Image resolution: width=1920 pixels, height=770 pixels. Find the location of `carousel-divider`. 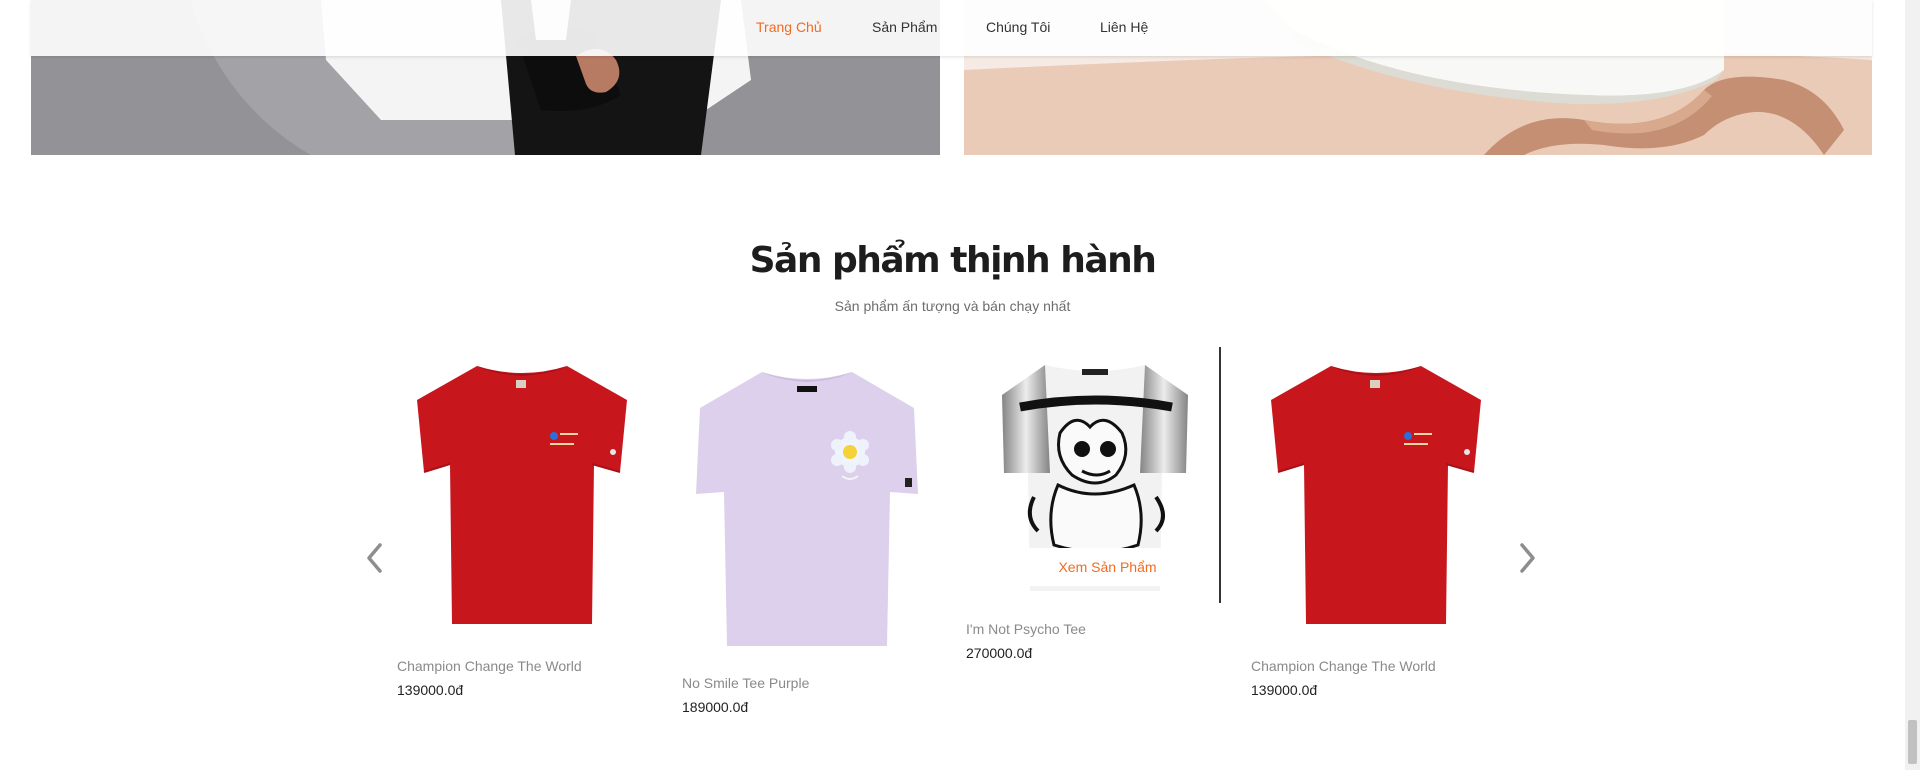

carousel-divider is located at coordinates (1220, 475).